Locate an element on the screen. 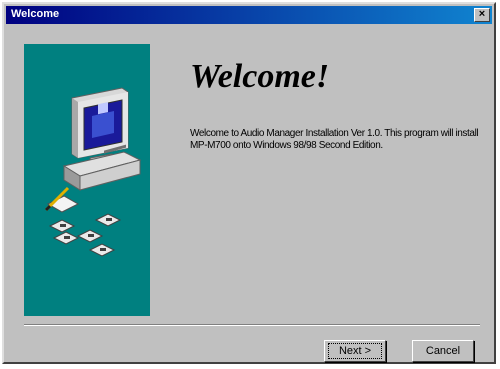  next-button: Next > is located at coordinates (355, 351).